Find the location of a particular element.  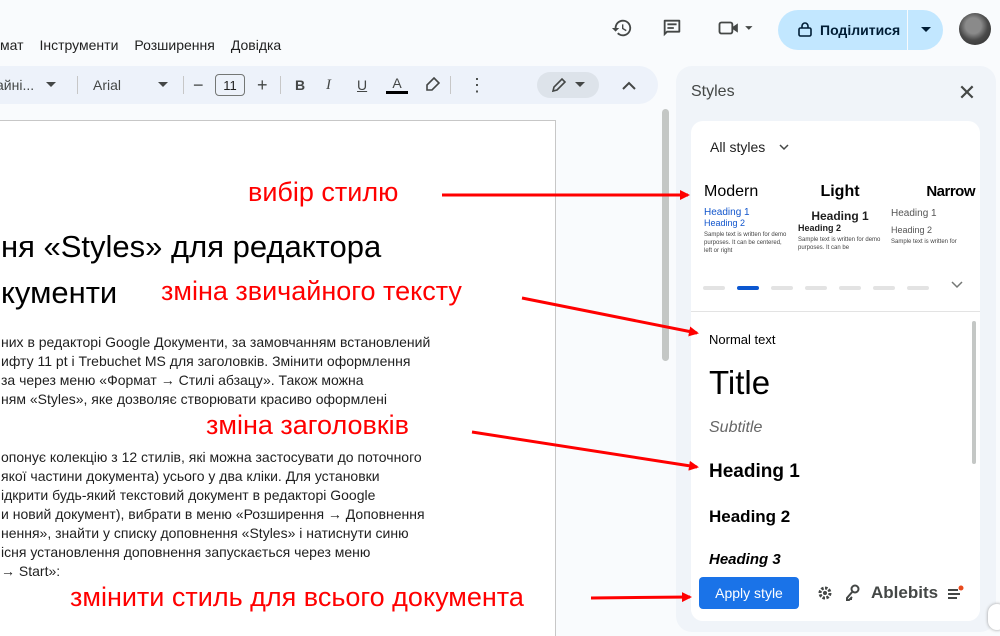

text-color-button: A is located at coordinates (397, 85).